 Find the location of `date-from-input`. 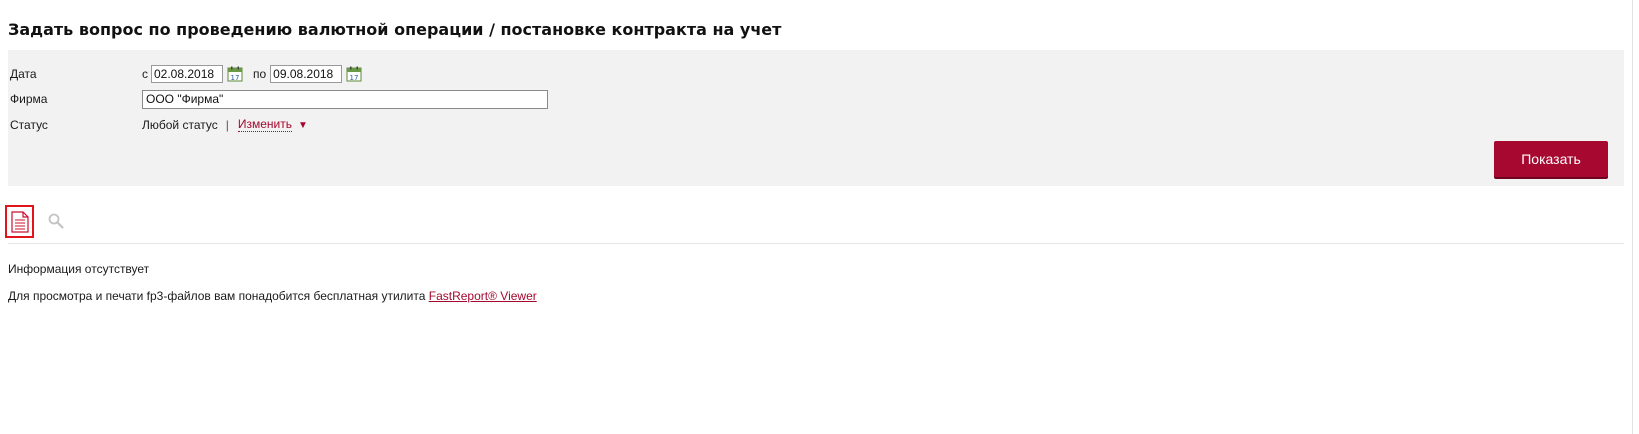

date-from-input is located at coordinates (187, 74).